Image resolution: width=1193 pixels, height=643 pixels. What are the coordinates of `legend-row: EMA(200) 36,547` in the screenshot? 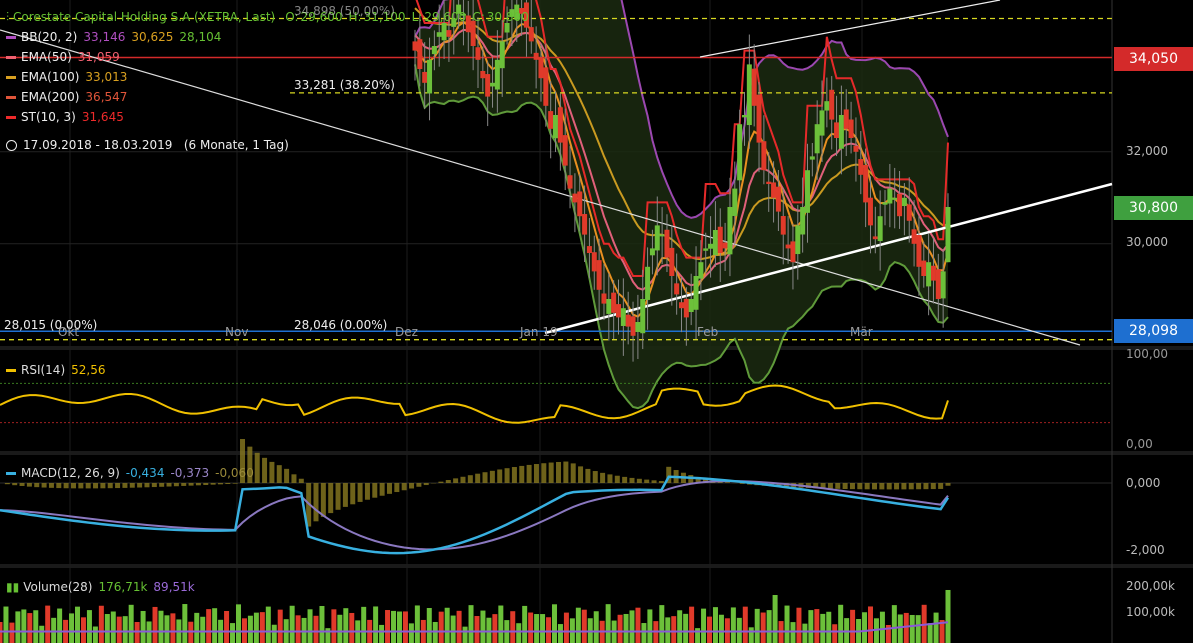 It's located at (69, 97).